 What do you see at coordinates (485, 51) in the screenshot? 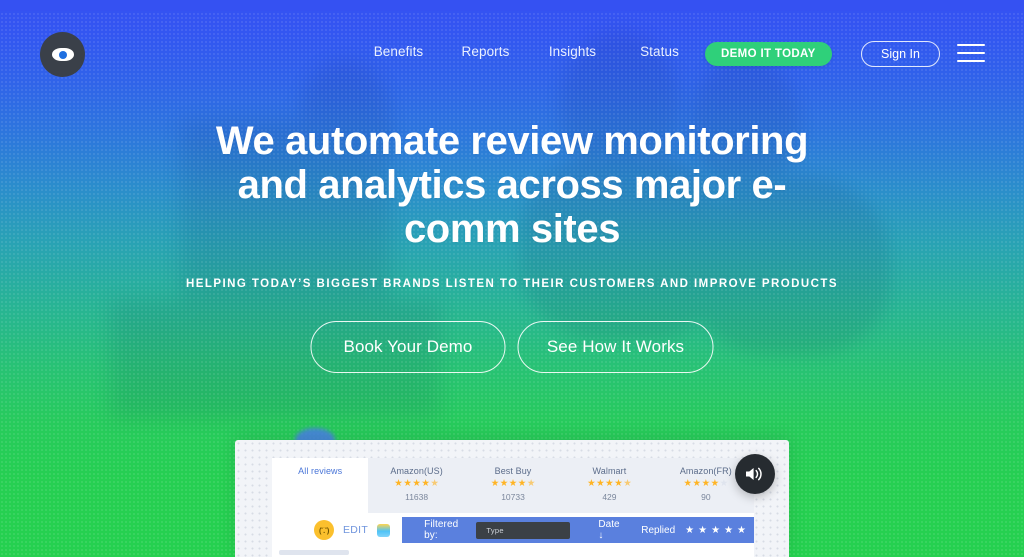
I see `nav-link-reports: Reports` at bounding box center [485, 51].